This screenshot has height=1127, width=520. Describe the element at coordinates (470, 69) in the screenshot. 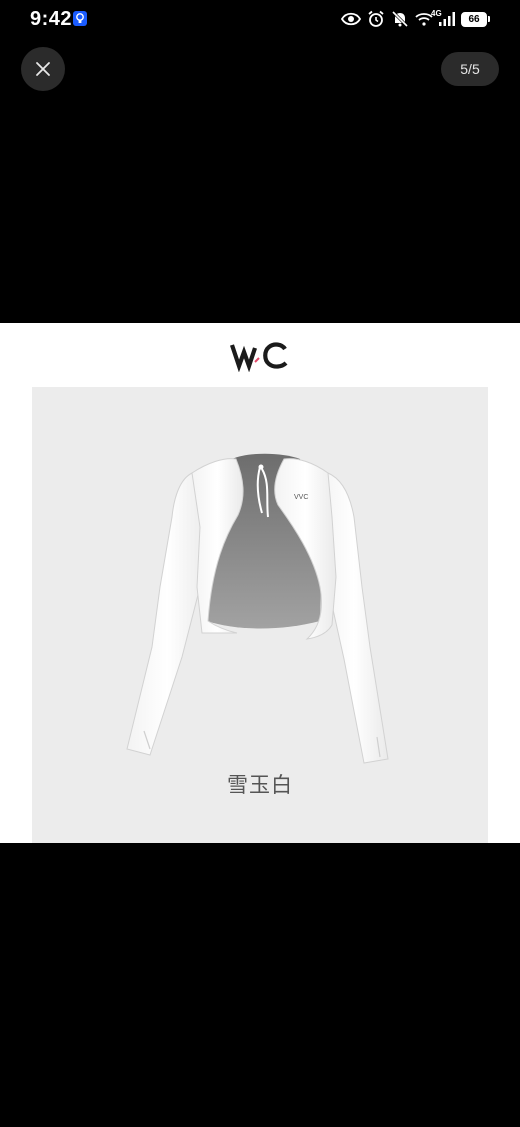

I see `page-counter: 5/5` at that location.